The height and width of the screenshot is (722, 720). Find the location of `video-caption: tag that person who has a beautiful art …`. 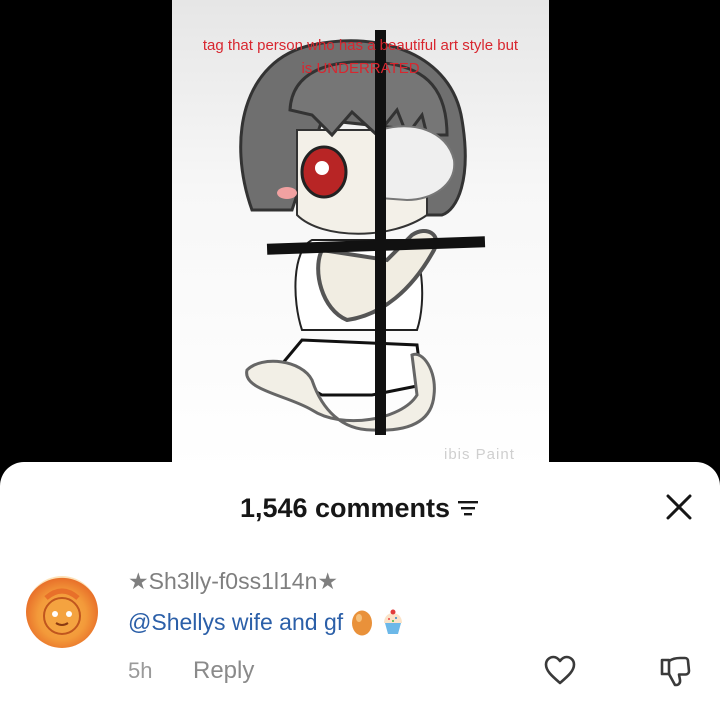

video-caption: tag that person who has a beautiful art … is located at coordinates (360, 57).